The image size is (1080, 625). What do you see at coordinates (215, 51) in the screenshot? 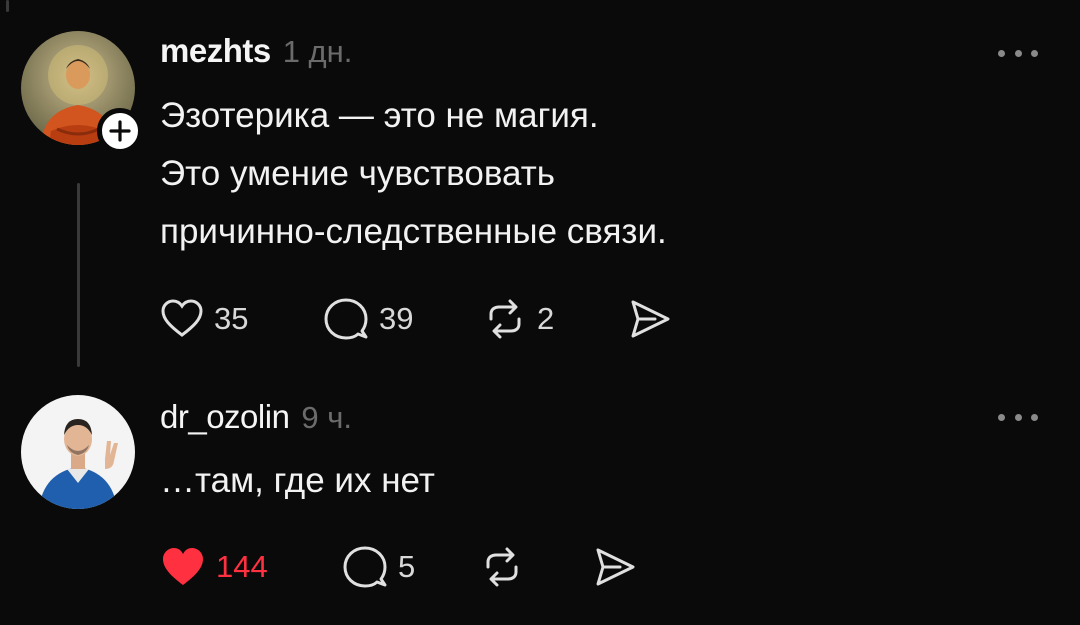
I see `username: mezhts` at bounding box center [215, 51].